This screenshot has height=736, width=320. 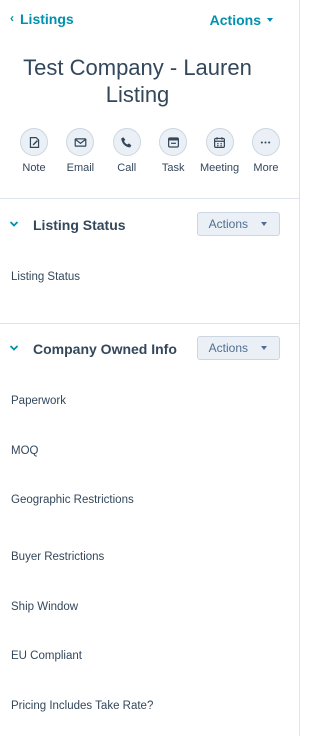 I want to click on property-listing-status: Listing Status, so click(x=45, y=277).